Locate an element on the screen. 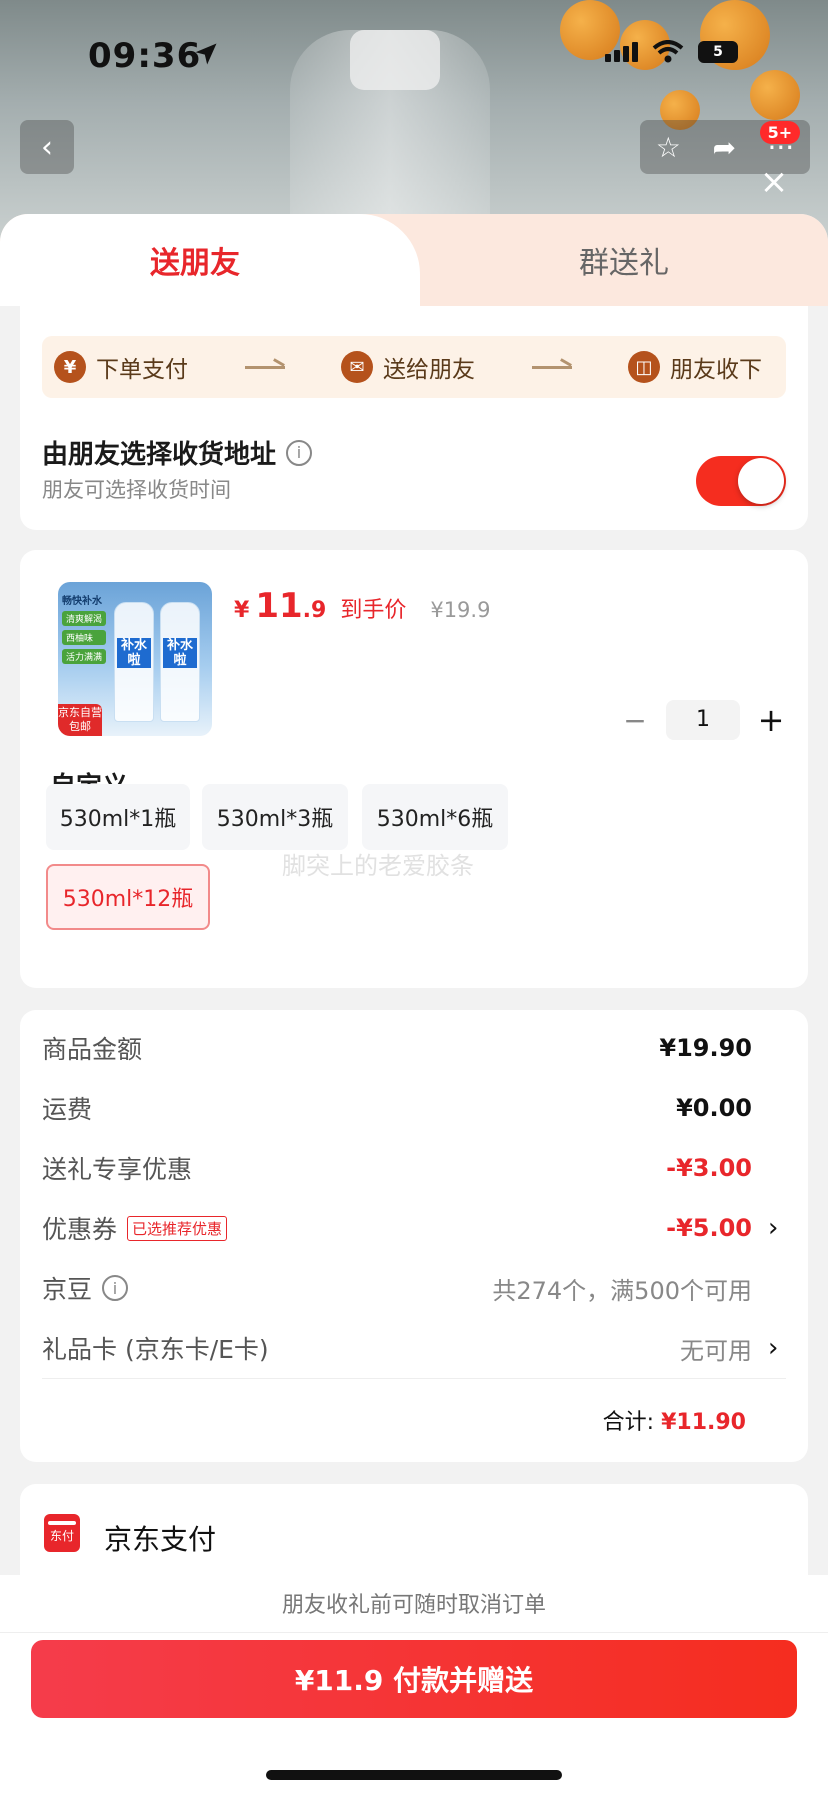 The height and width of the screenshot is (1795, 828). summary-label: 商品金额 is located at coordinates (92, 1049).